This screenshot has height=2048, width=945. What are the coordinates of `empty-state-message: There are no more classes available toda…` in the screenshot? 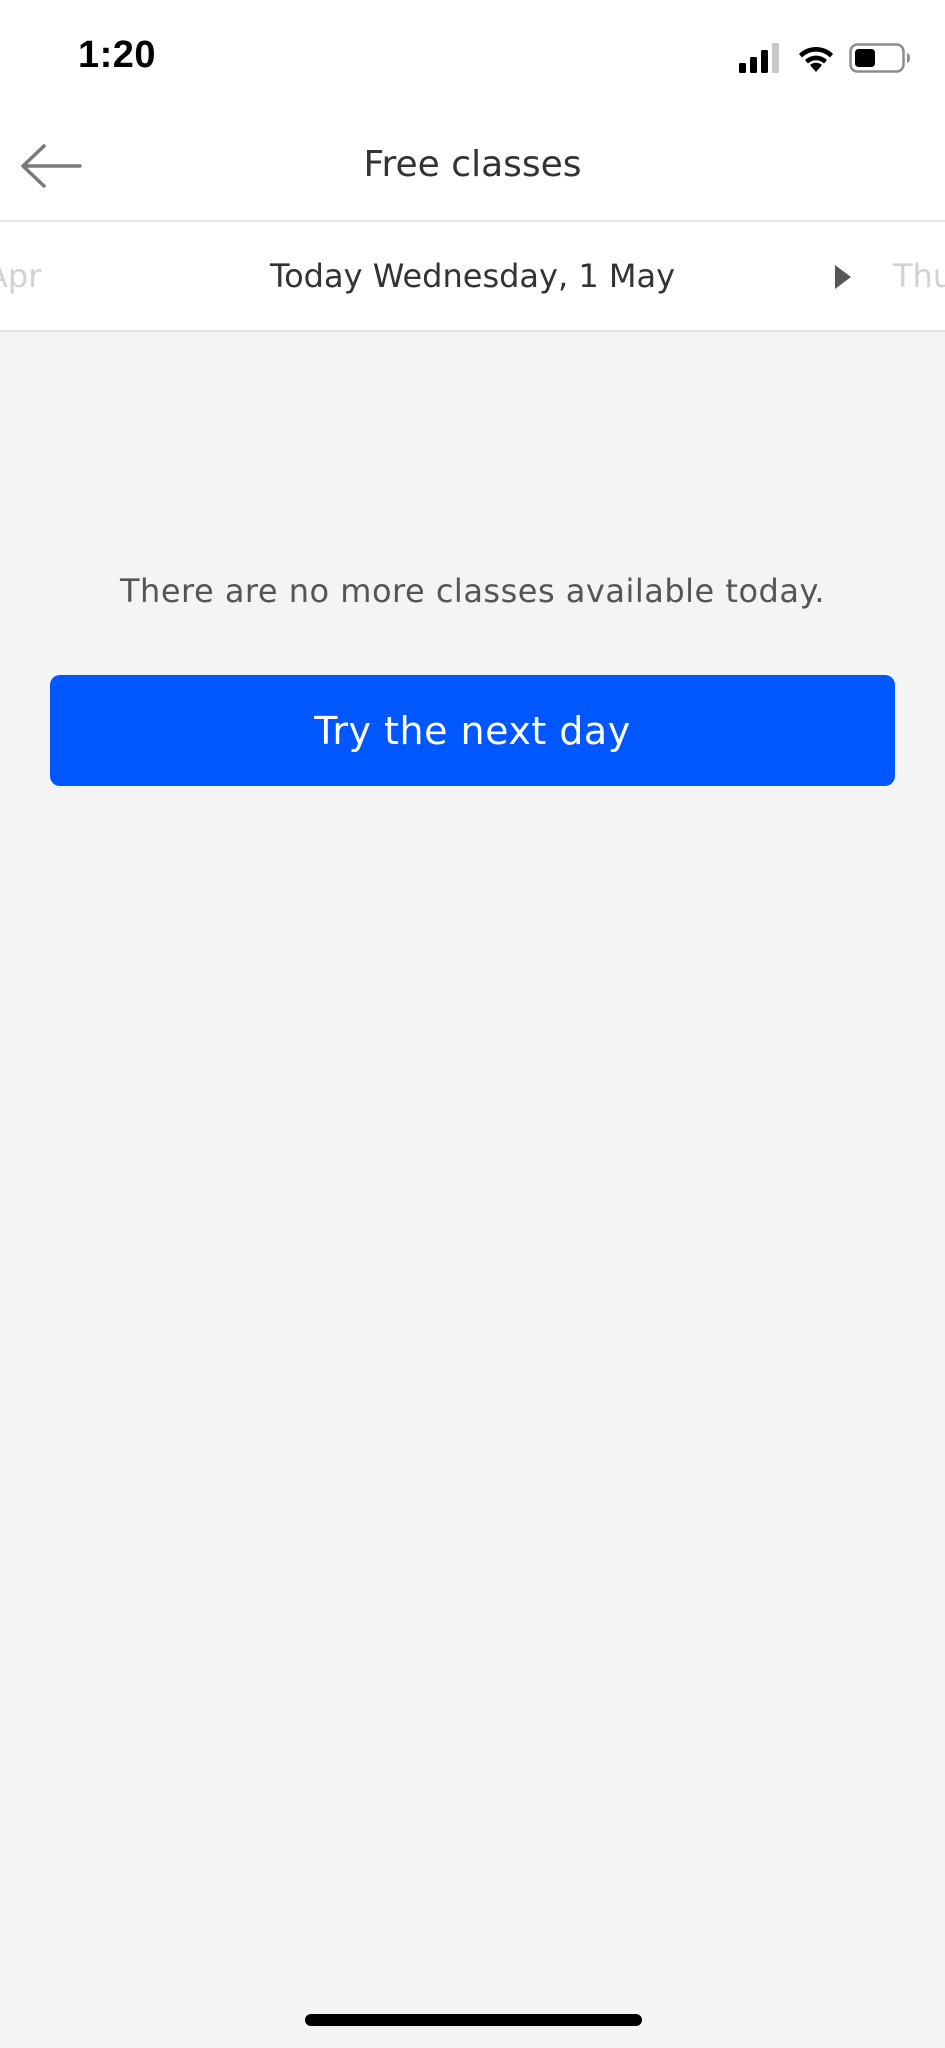 It's located at (472, 591).